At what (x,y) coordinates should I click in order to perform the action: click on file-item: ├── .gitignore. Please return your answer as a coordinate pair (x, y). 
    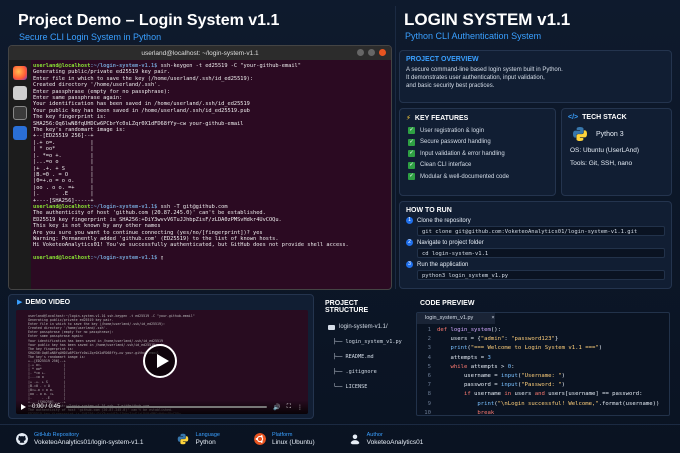
    Looking at the image, I should click on (371, 372).